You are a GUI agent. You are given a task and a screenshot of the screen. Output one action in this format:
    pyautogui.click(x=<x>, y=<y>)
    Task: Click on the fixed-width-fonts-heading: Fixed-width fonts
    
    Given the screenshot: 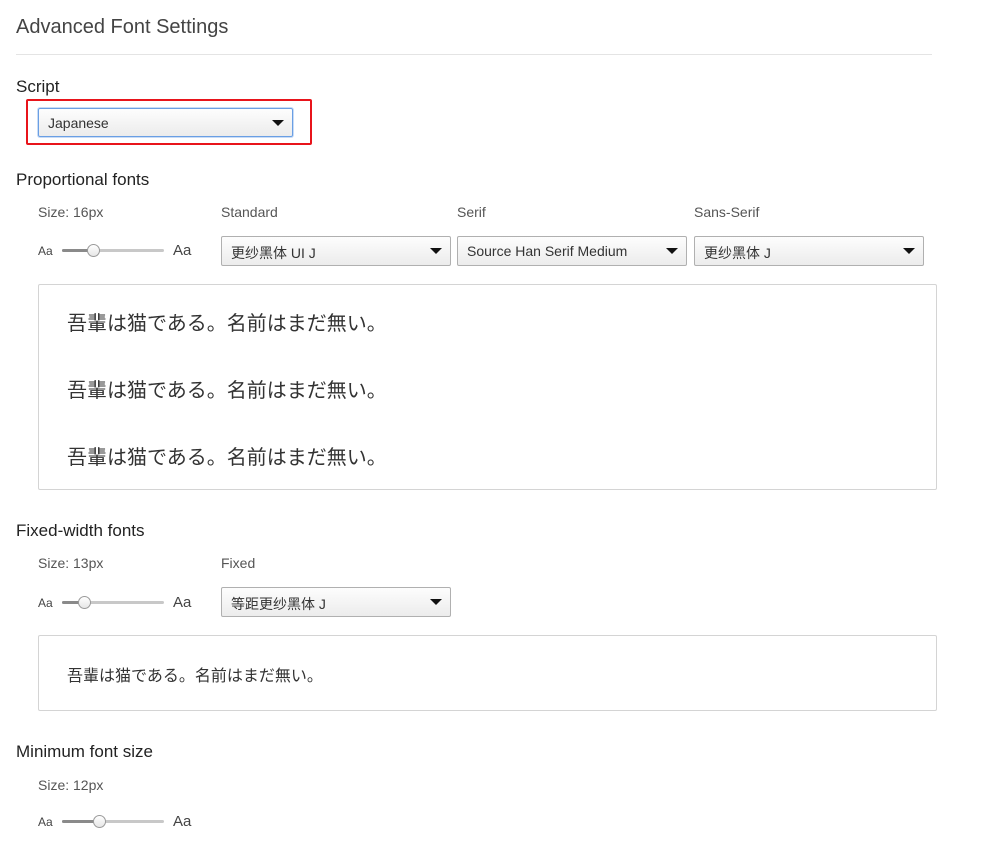 What is the action you would take?
    pyautogui.click(x=80, y=530)
    